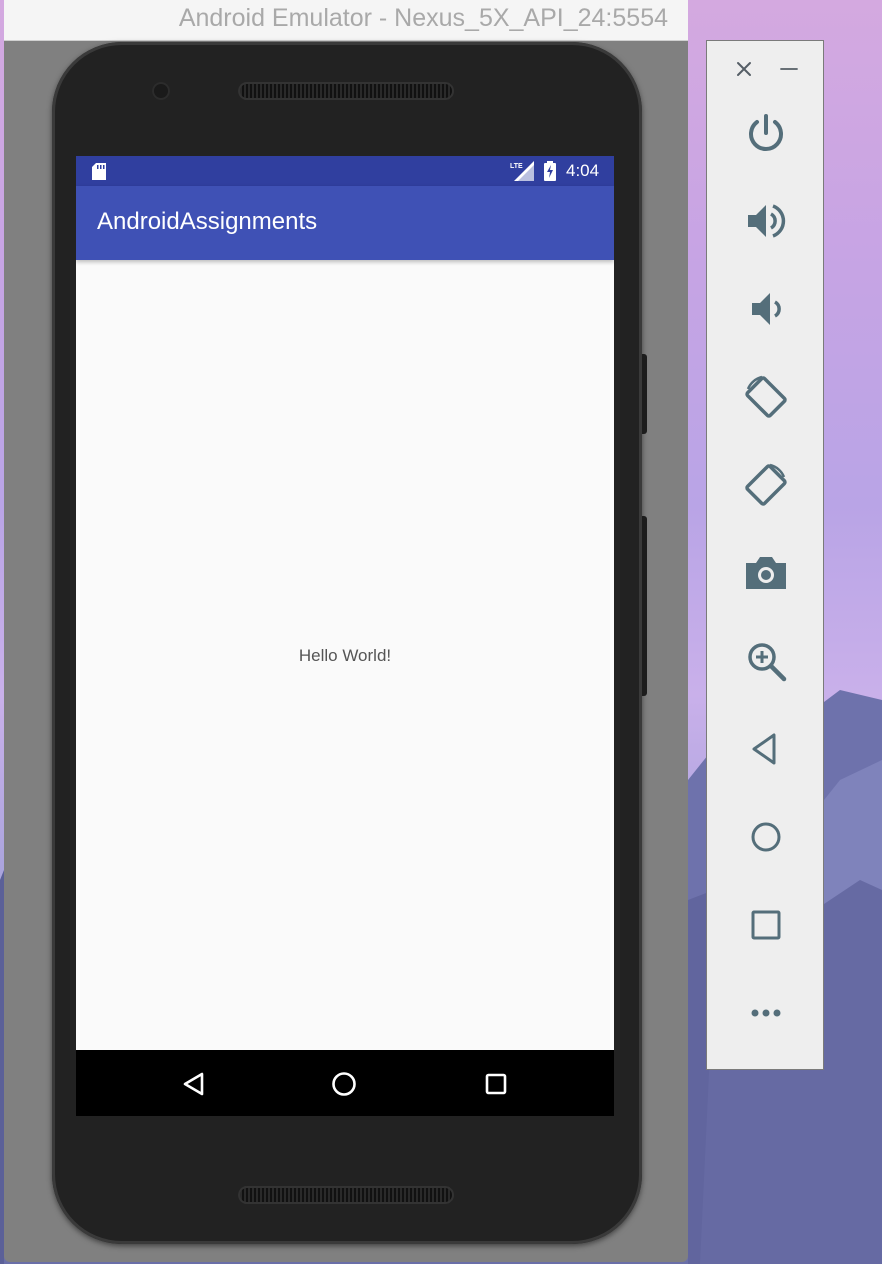 The height and width of the screenshot is (1264, 882). What do you see at coordinates (766, 1013) in the screenshot?
I see `more-icon` at bounding box center [766, 1013].